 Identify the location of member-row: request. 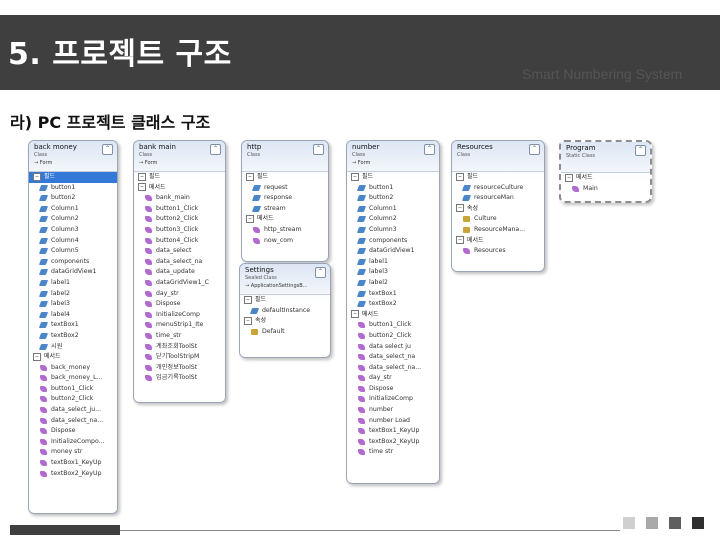
(285, 188).